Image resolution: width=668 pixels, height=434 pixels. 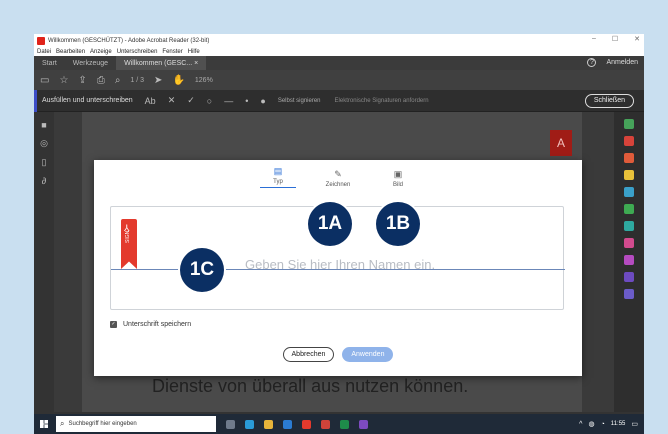 What do you see at coordinates (44, 162) in the screenshot?
I see `bookmarks-icon: ▯` at bounding box center [44, 162].